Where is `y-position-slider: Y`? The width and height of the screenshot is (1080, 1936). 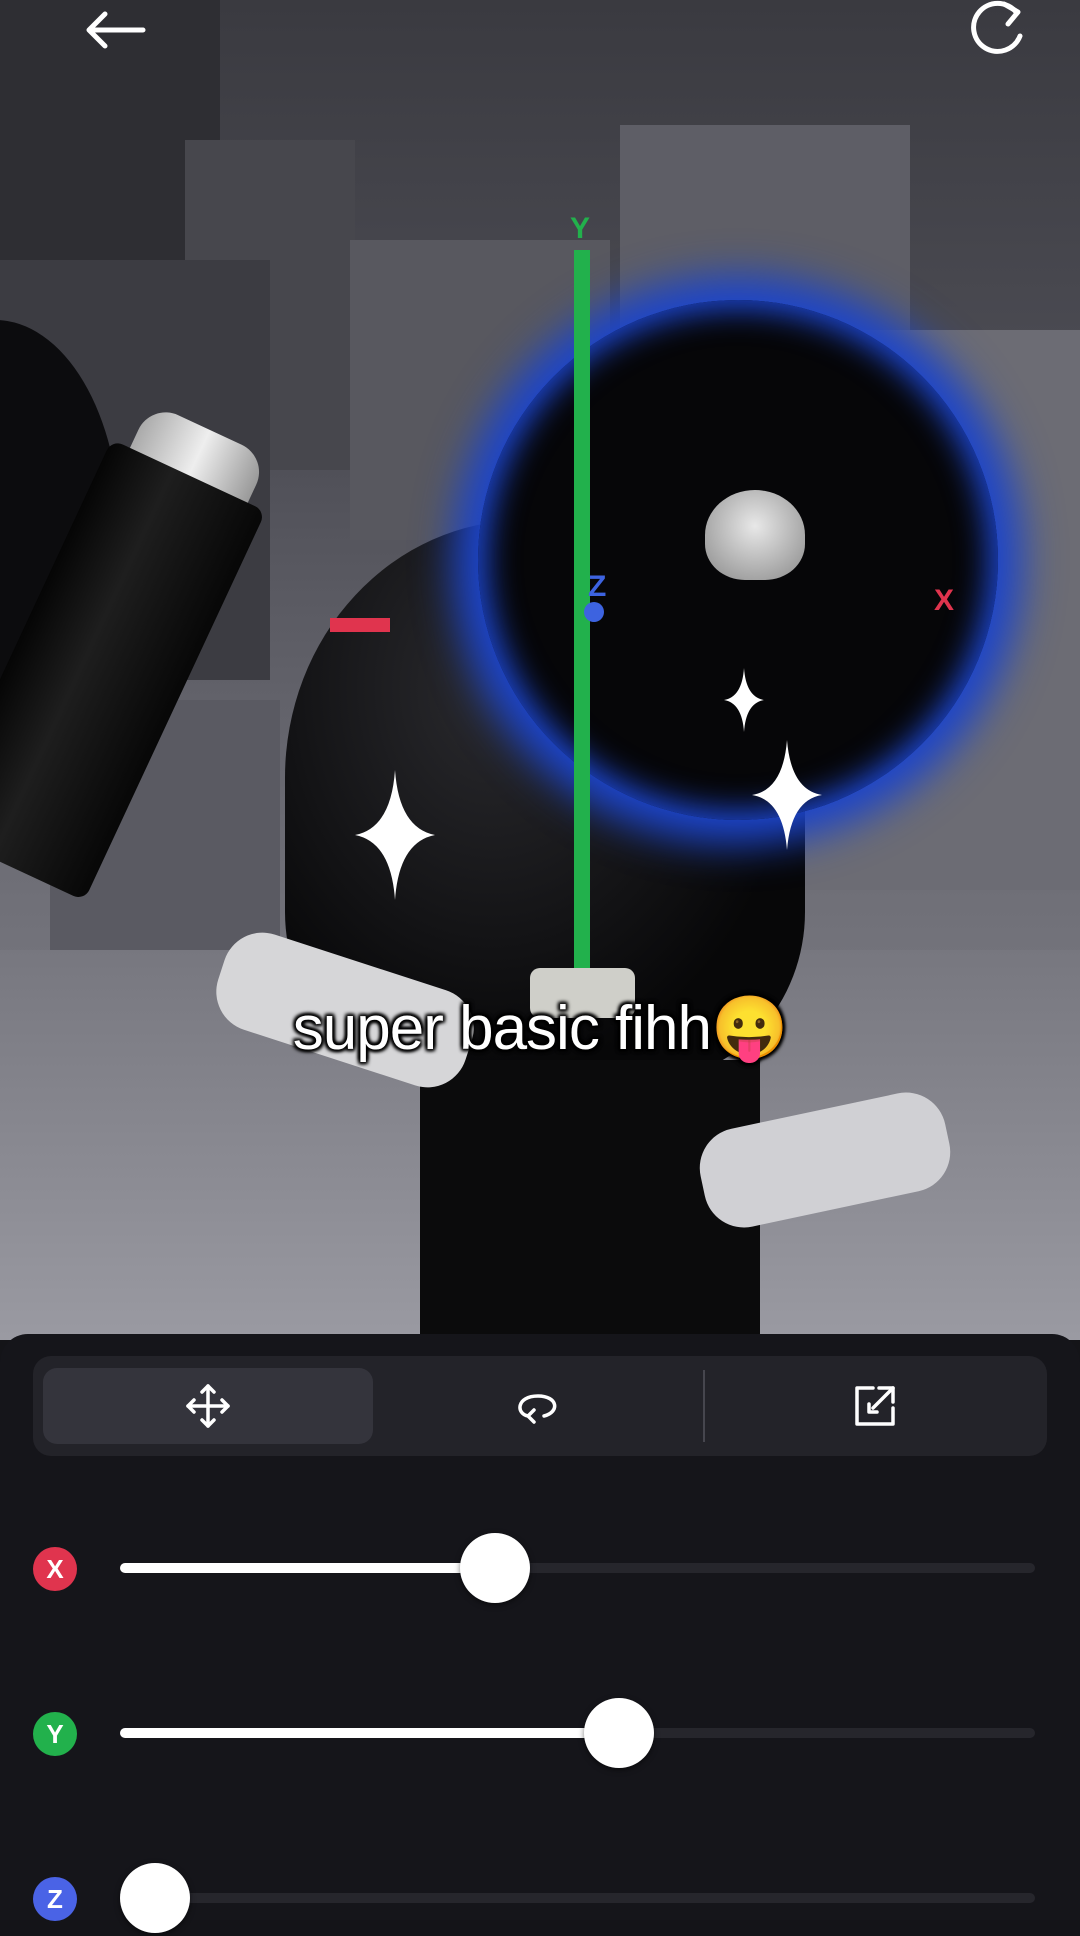 y-position-slider: Y is located at coordinates (540, 1731).